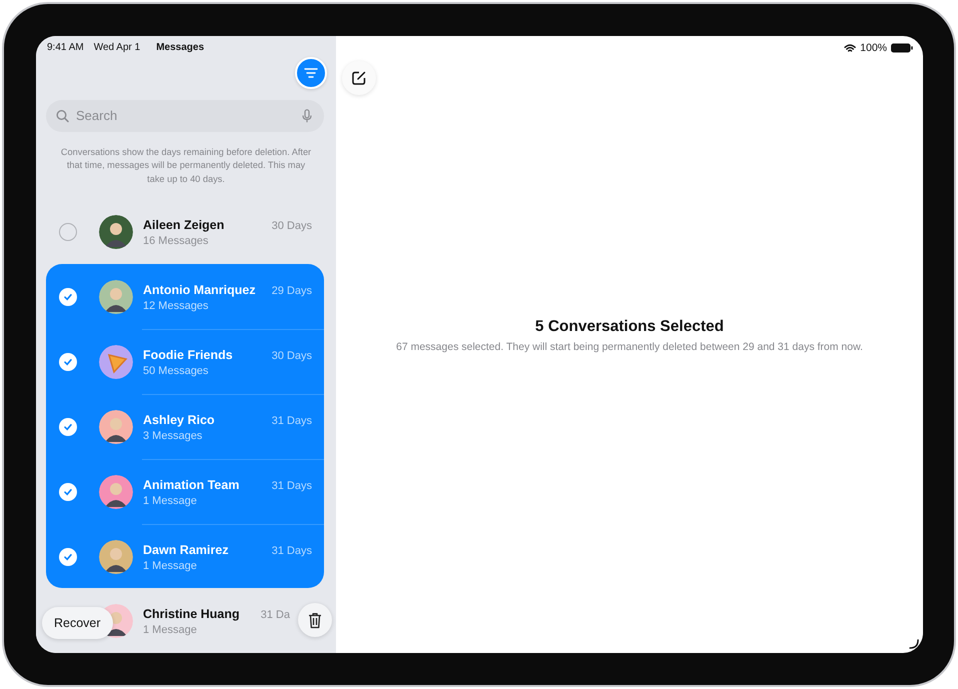 The image size is (958, 689). Describe the element at coordinates (65, 48) in the screenshot. I see `status-time: 9:41 AM` at that location.